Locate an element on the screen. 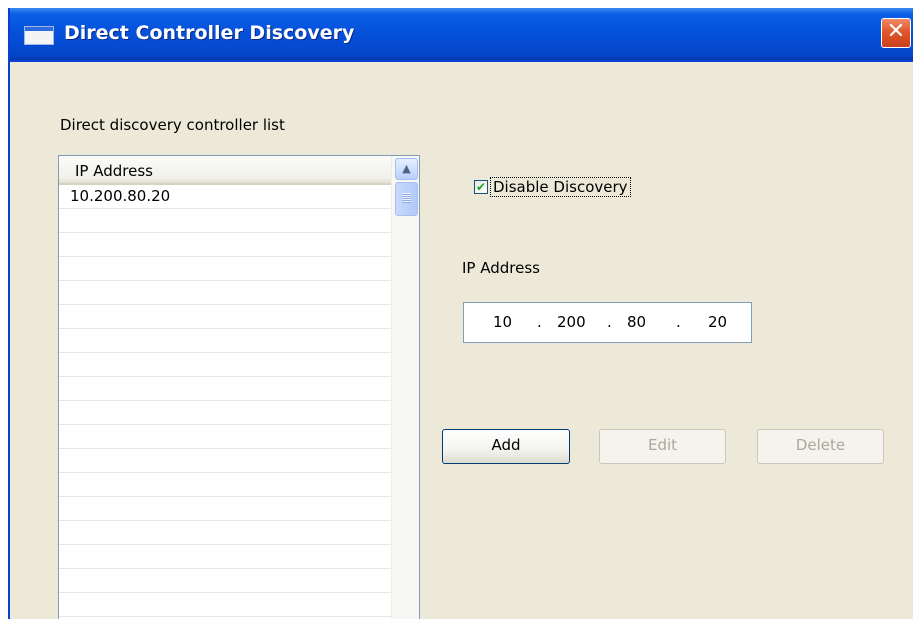  list-item: 10.200.80.20 is located at coordinates (225, 197).